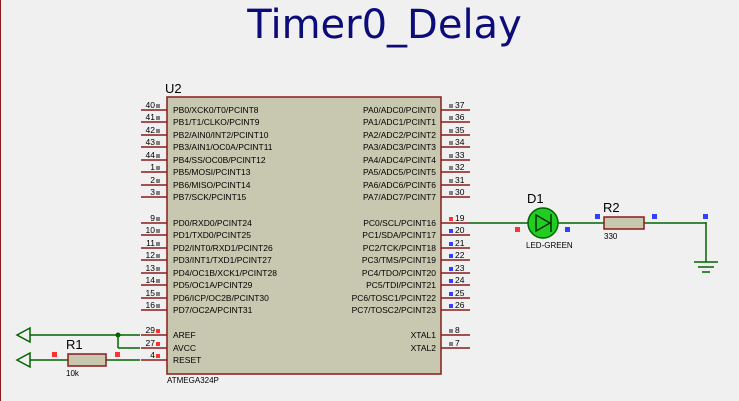 The width and height of the screenshot is (739, 401). Describe the element at coordinates (150, 330) in the screenshot. I see `left-pin-number: 29` at that location.